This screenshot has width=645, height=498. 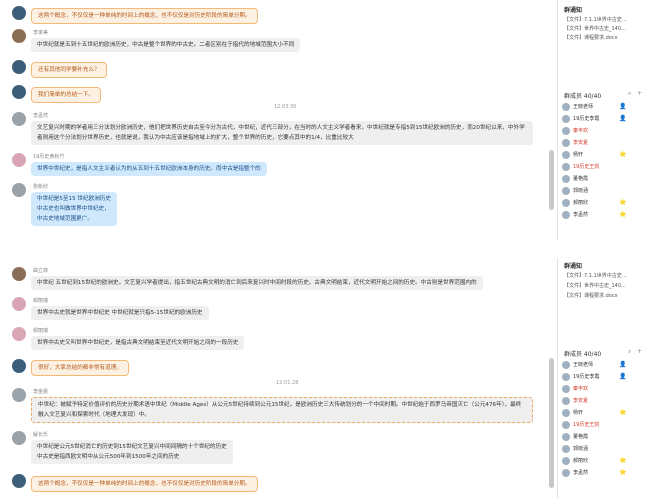 I want to click on message-bubble: 世界中世纪史，是指人文主义者认为的从五到十五世纪欧洲本身的历史。而中古是指整个的, so click(x=149, y=169).